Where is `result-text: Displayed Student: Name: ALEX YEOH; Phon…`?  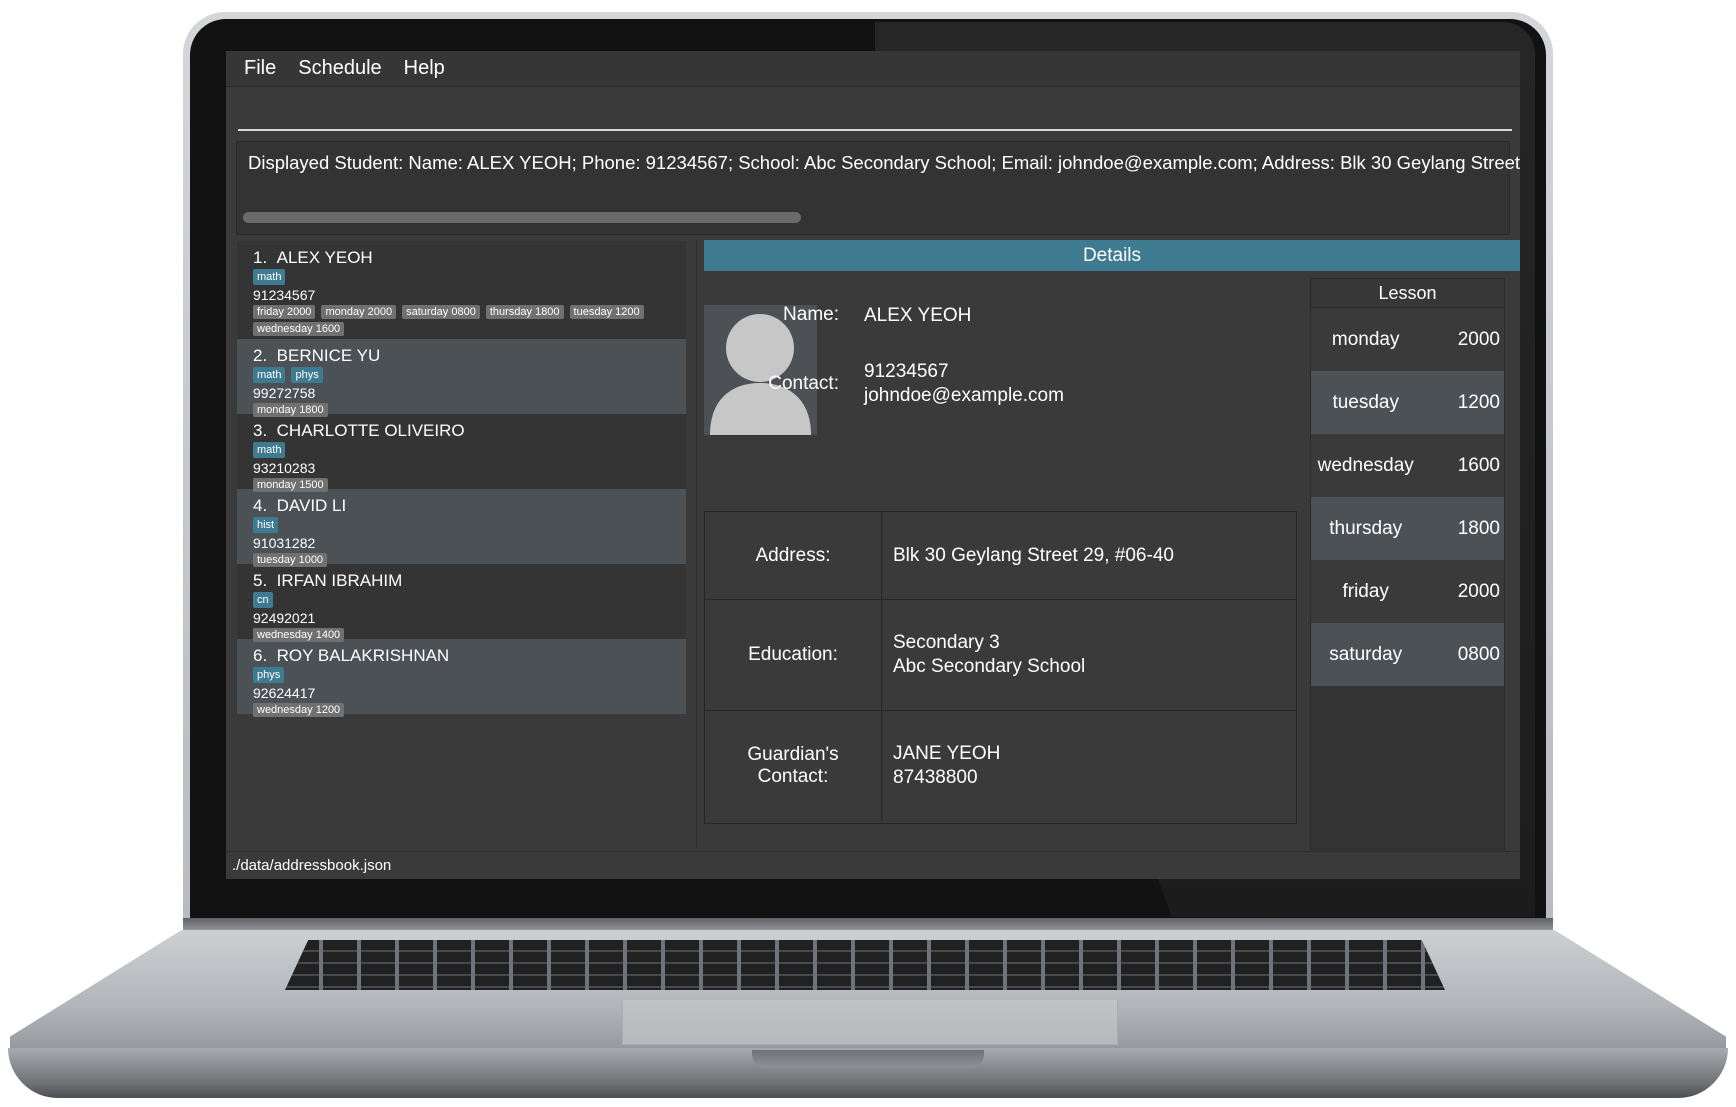
result-text: Displayed Student: Name: ALEX YEOH; Phon… is located at coordinates (884, 162).